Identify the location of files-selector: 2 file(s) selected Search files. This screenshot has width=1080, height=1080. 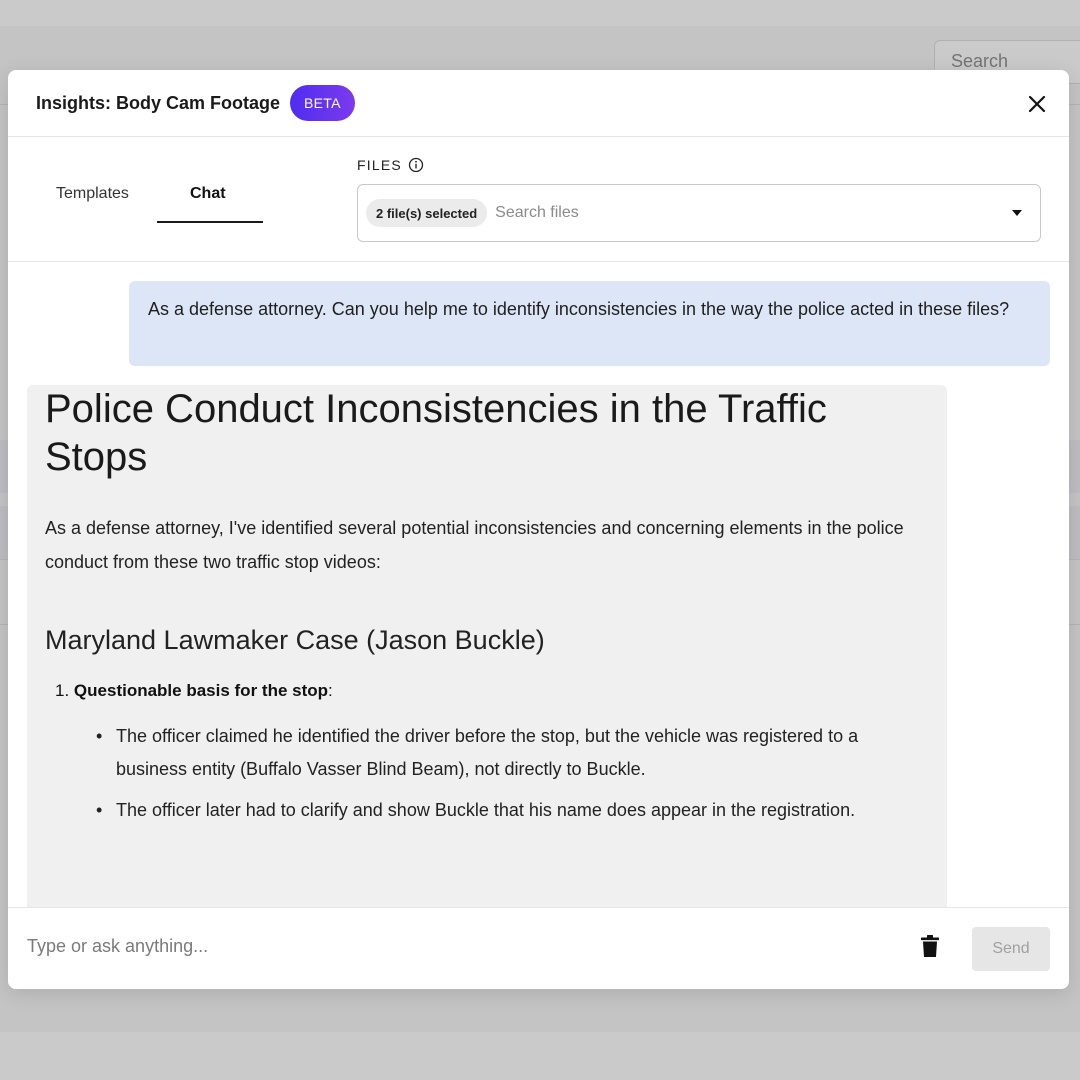
(699, 213).